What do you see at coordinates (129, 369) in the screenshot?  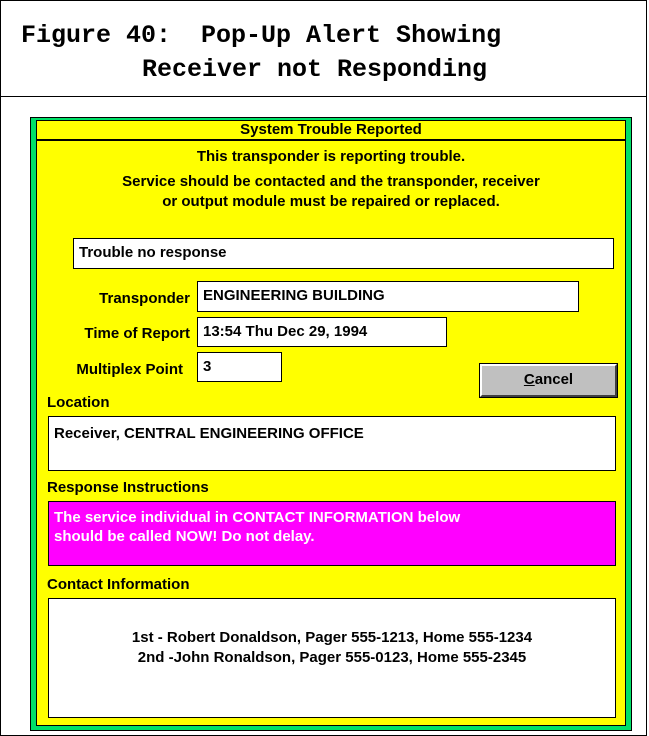 I see `multiplex-point-label: Multiplex Point` at bounding box center [129, 369].